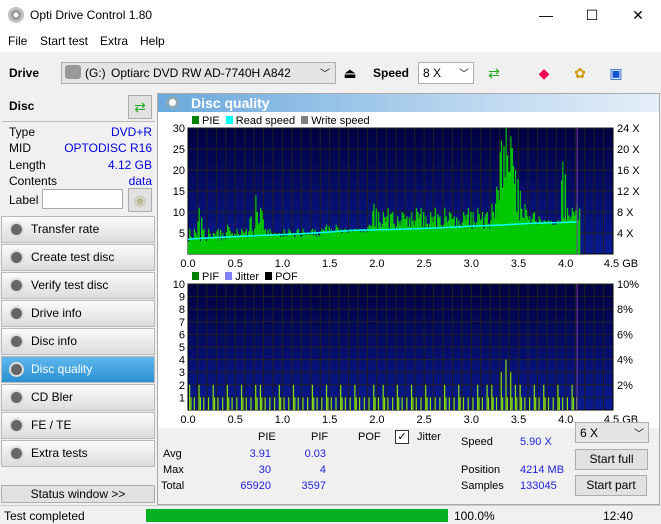  I want to click on pof-header: POF, so click(369, 437).